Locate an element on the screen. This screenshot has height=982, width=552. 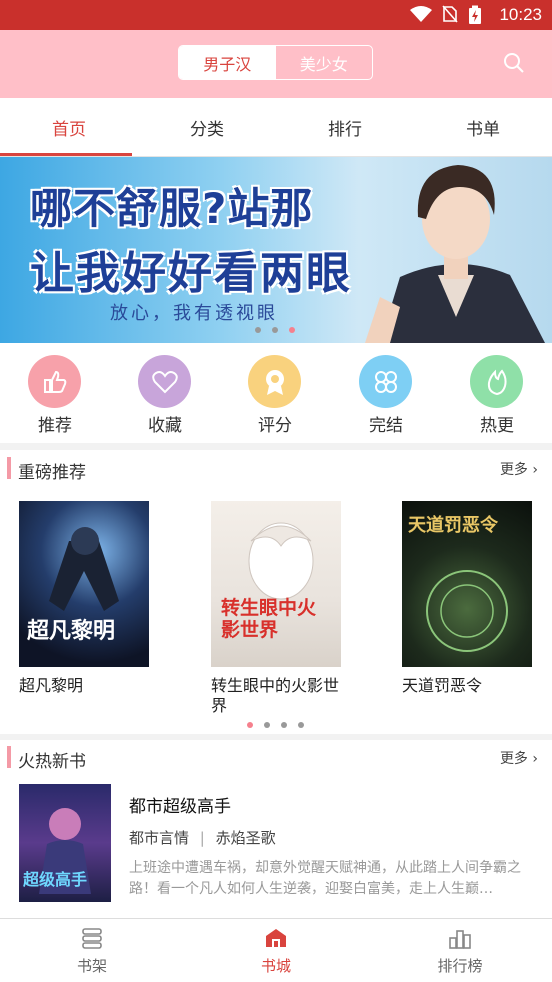
status-time: 10:23 is located at coordinates (520, 14).